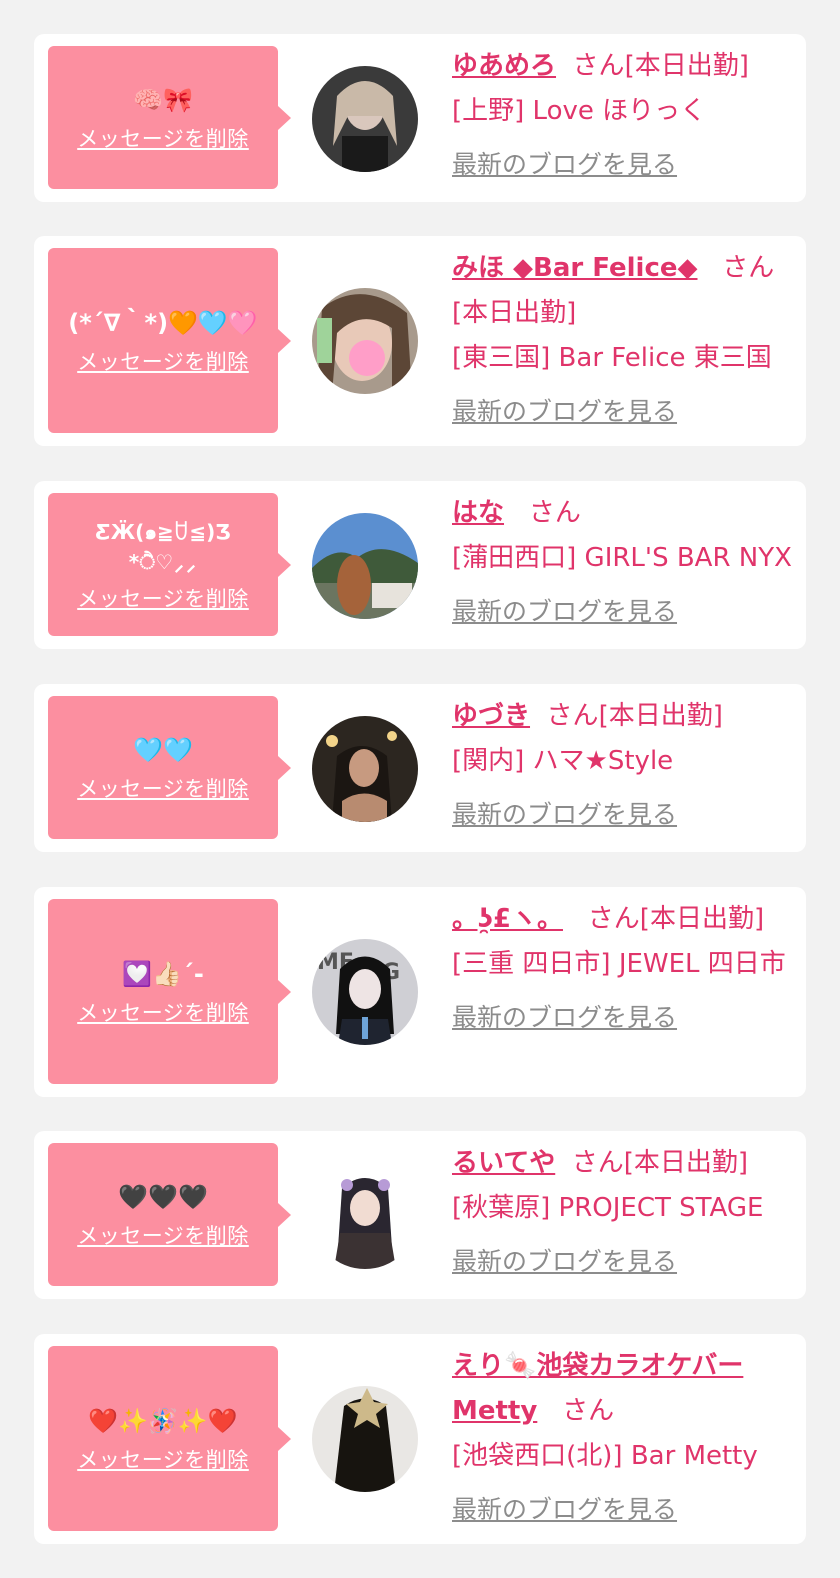 This screenshot has height=1578, width=840. I want to click on girl-name-link: ゆづき, so click(491, 716).